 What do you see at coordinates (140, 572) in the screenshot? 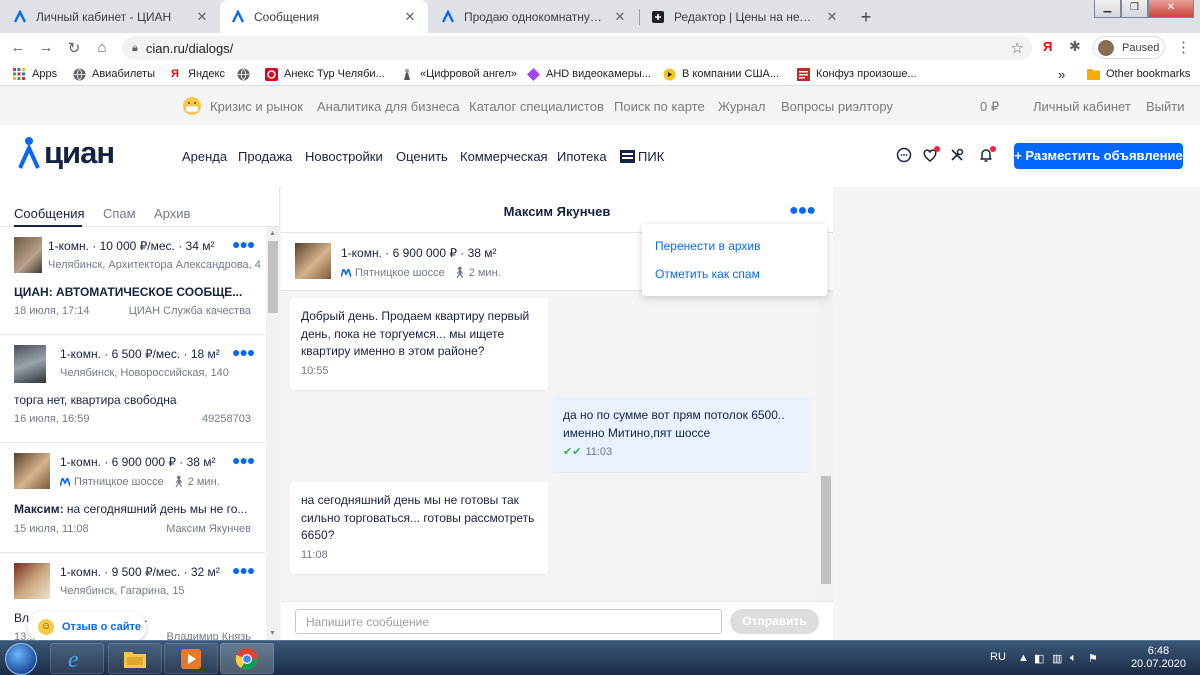
I see `listing-title: 1-комн. · 9 500 ₽/мес. · 32 м²` at bounding box center [140, 572].